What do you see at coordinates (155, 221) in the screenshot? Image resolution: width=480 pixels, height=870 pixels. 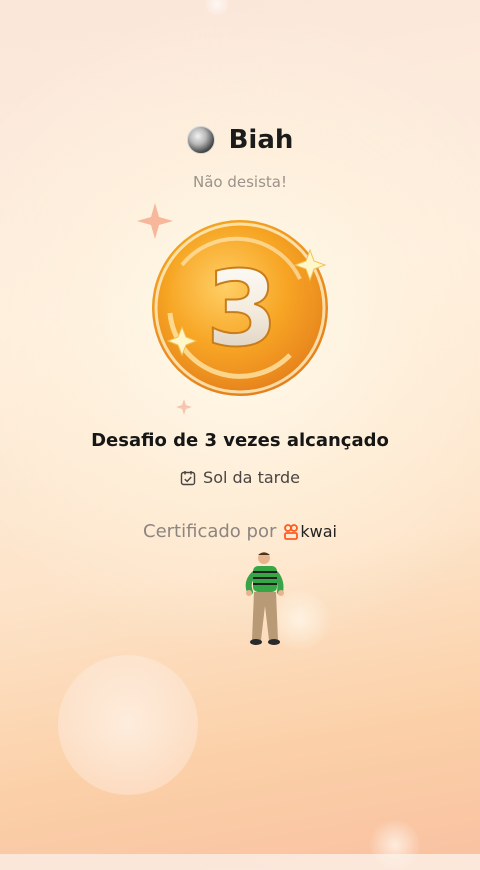 I see `sparkle-icon` at bounding box center [155, 221].